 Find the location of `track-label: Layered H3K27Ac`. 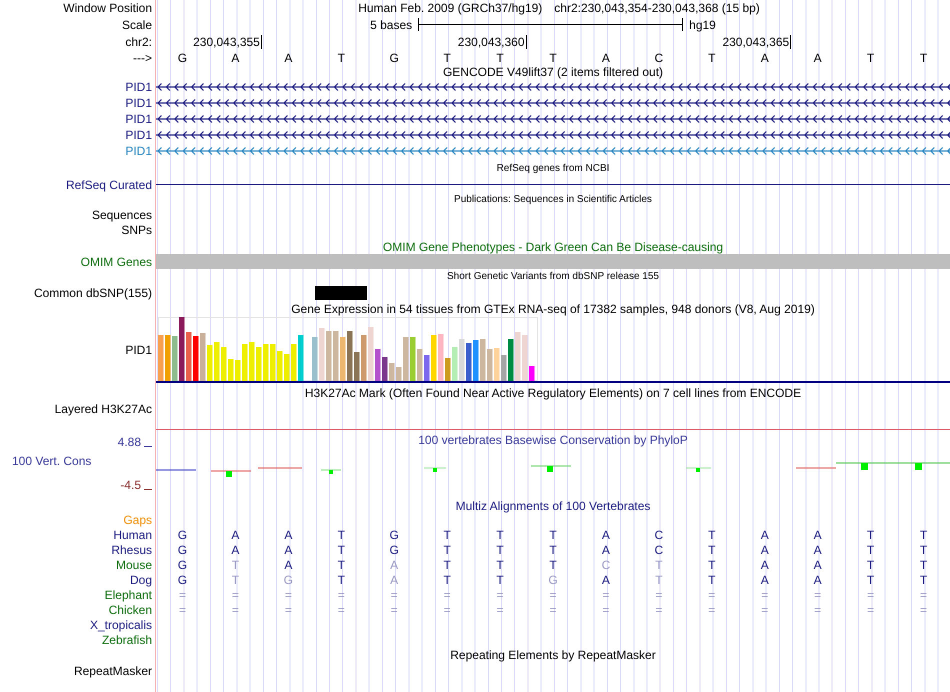

track-label: Layered H3K27Ac is located at coordinates (103, 409).